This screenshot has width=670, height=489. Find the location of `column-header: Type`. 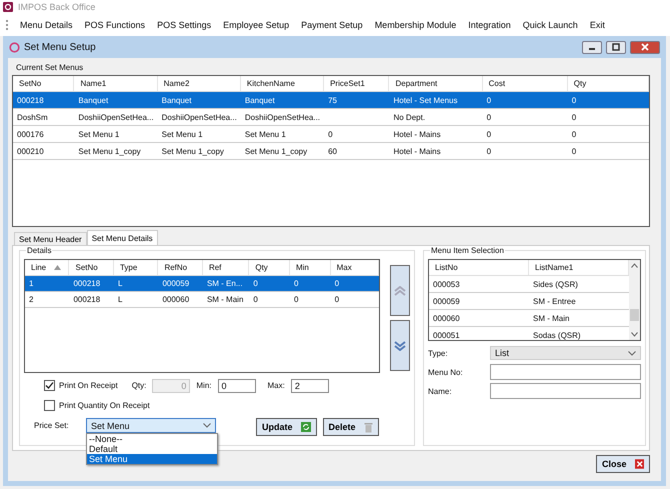

column-header: Type is located at coordinates (136, 267).